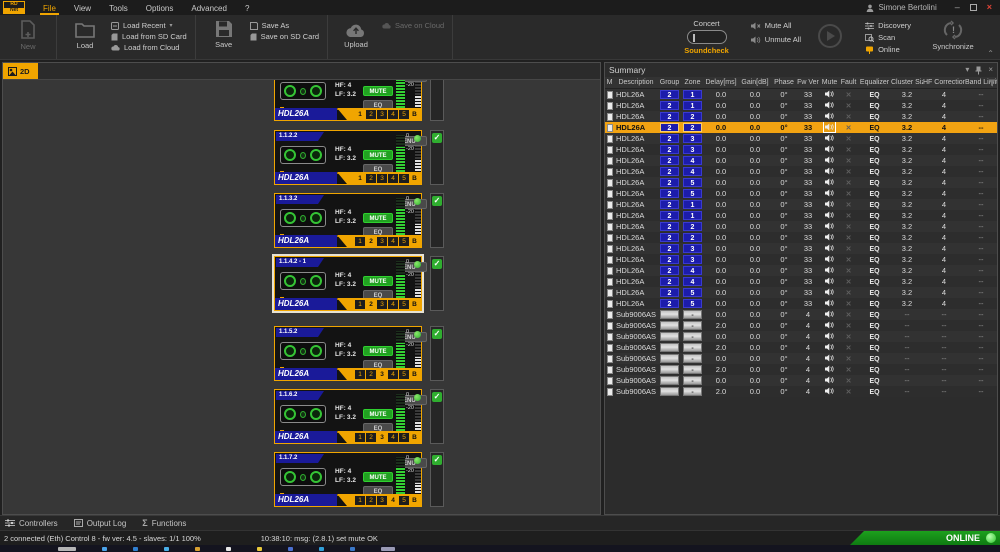  What do you see at coordinates (992, 83) in the screenshot?
I see `filter-funnel-icon` at bounding box center [992, 83].